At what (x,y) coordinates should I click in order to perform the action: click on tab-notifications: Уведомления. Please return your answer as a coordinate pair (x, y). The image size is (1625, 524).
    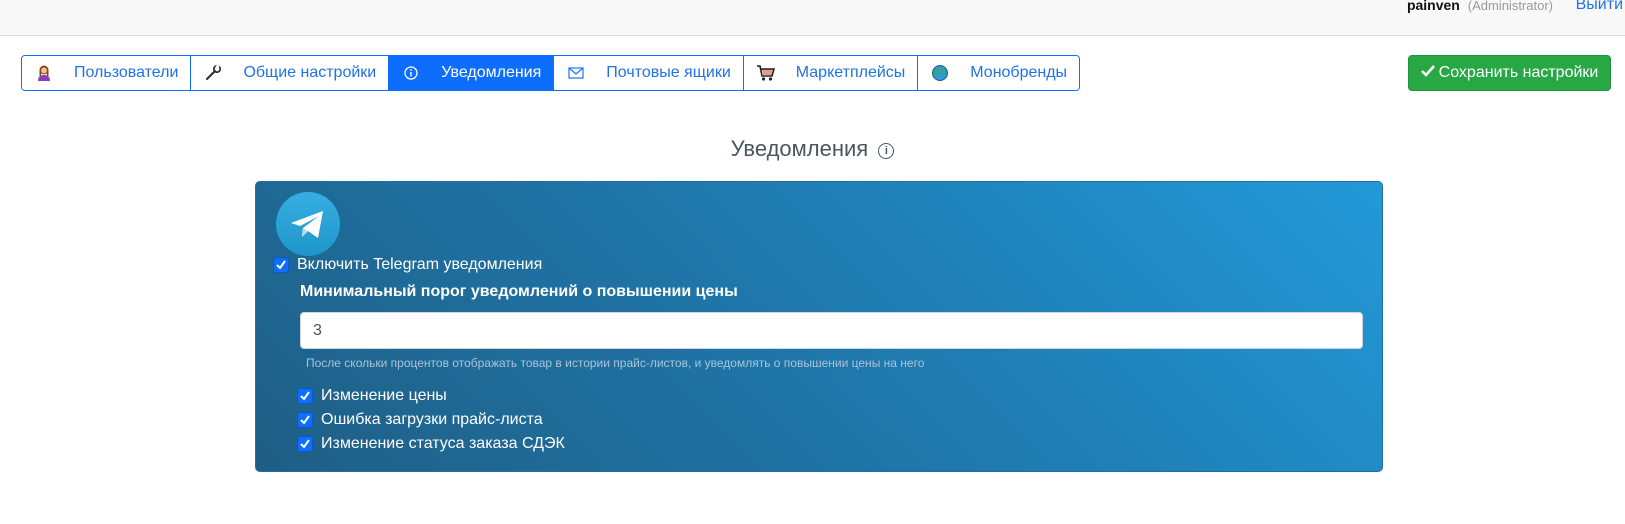
    Looking at the image, I should click on (472, 73).